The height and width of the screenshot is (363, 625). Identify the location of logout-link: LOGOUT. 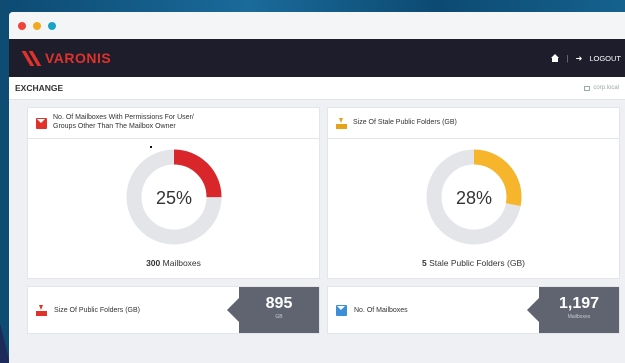
(605, 58).